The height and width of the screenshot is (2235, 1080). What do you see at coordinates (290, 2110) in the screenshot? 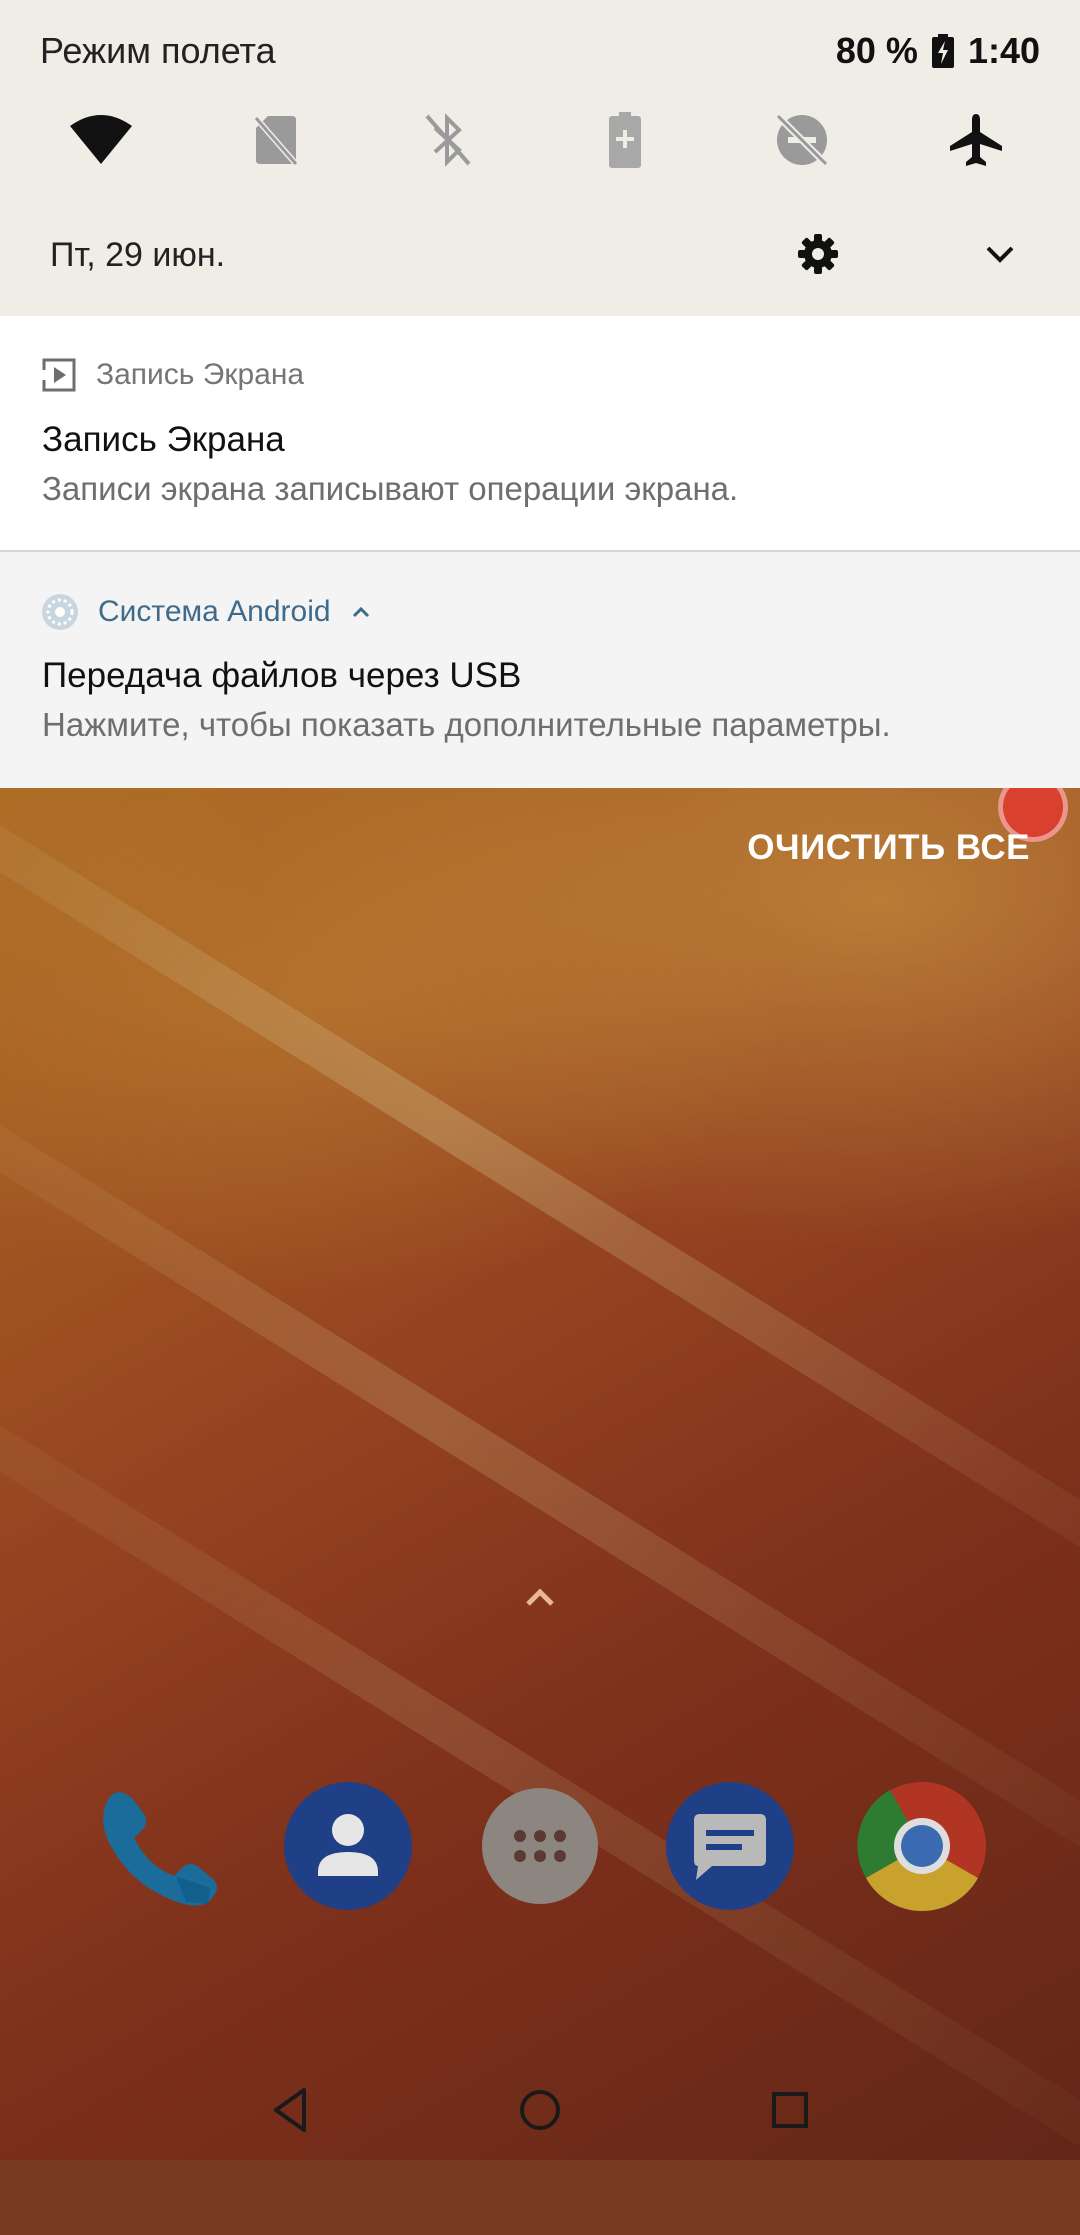
I see `back-icon` at bounding box center [290, 2110].